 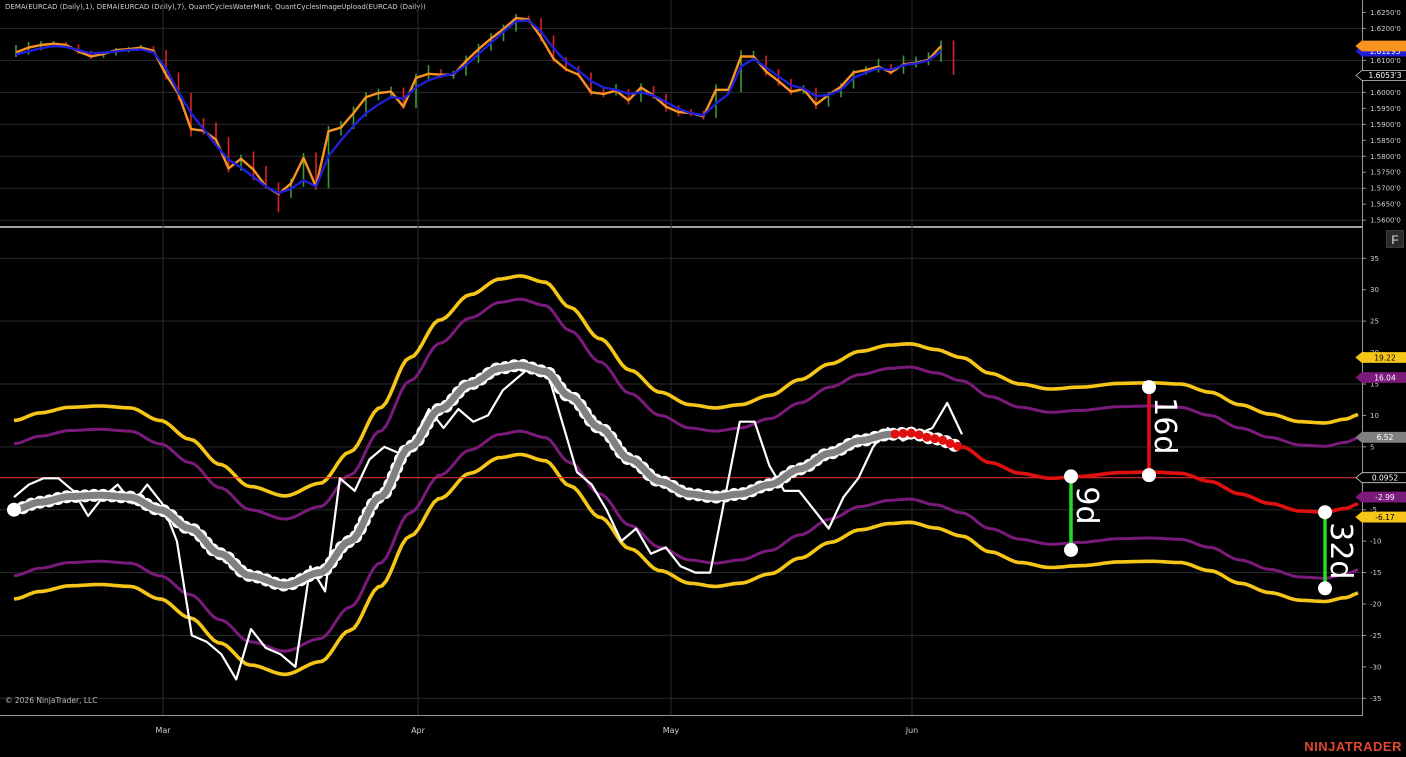 I want to click on cycle-label-32d: 32d, so click(x=1340, y=550).